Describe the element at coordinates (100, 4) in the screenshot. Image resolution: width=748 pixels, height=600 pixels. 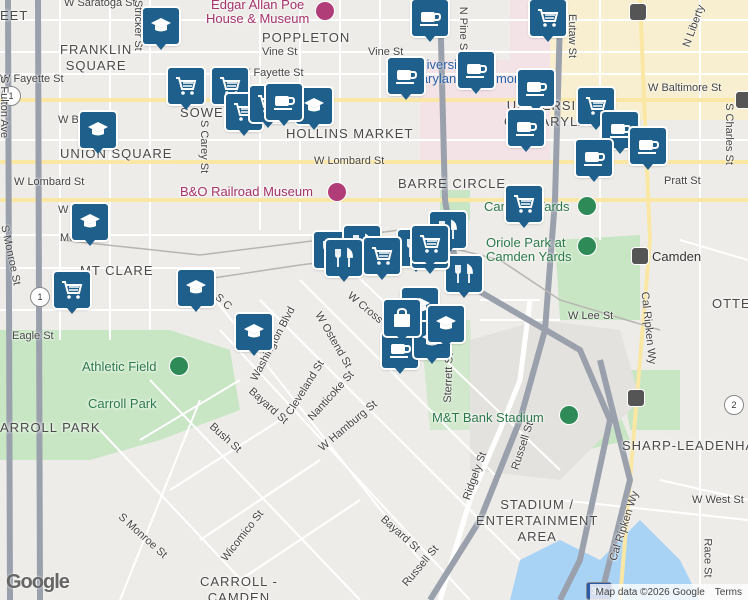
I see `street-w-saratoga: W Saratoga St` at that location.